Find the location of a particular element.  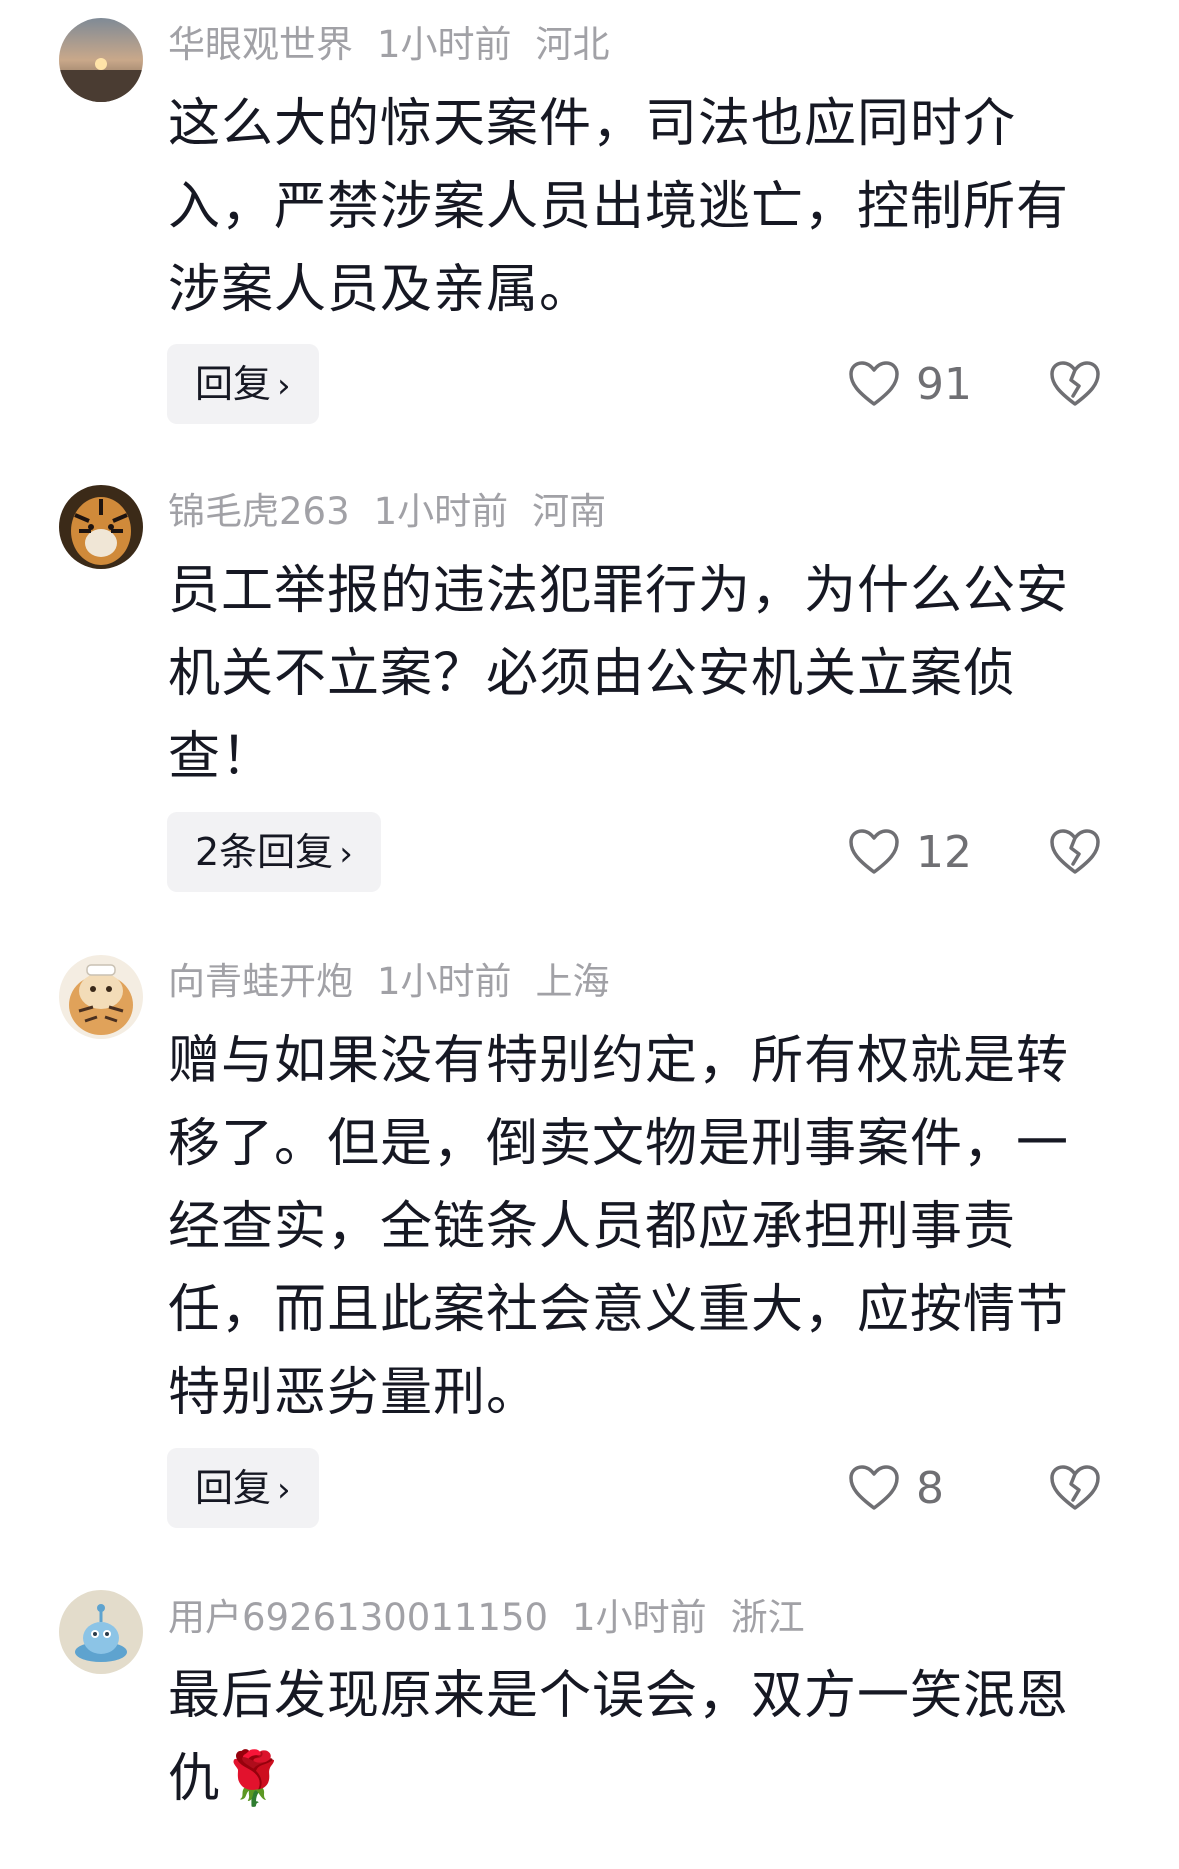

username: 锦毛虎263 is located at coordinates (259, 511).